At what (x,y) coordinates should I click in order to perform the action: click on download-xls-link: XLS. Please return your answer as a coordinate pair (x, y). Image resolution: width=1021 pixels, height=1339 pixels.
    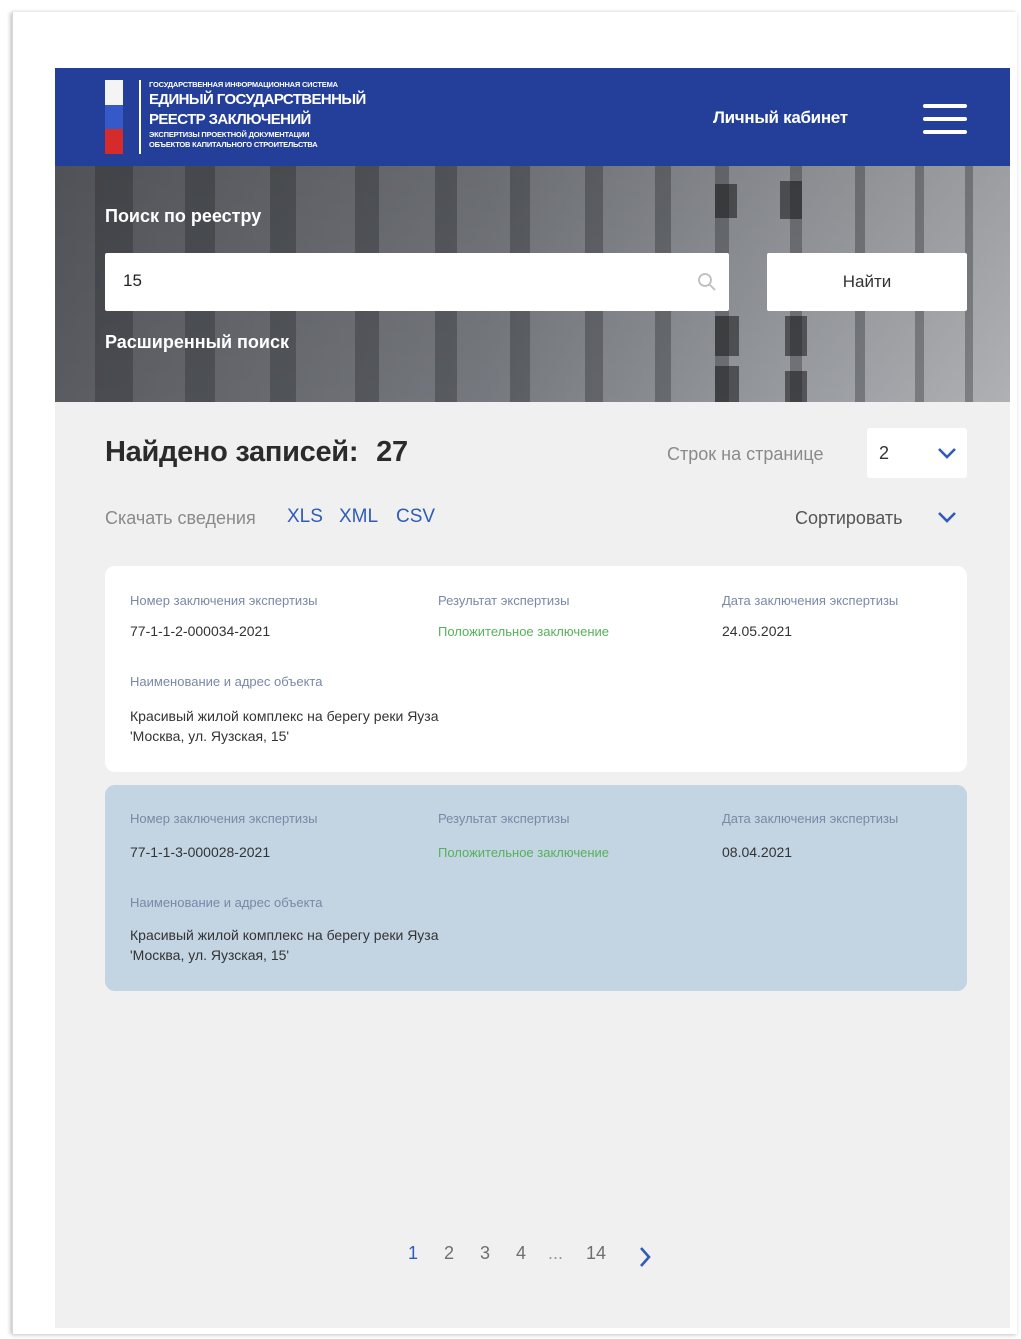
    Looking at the image, I should click on (305, 517).